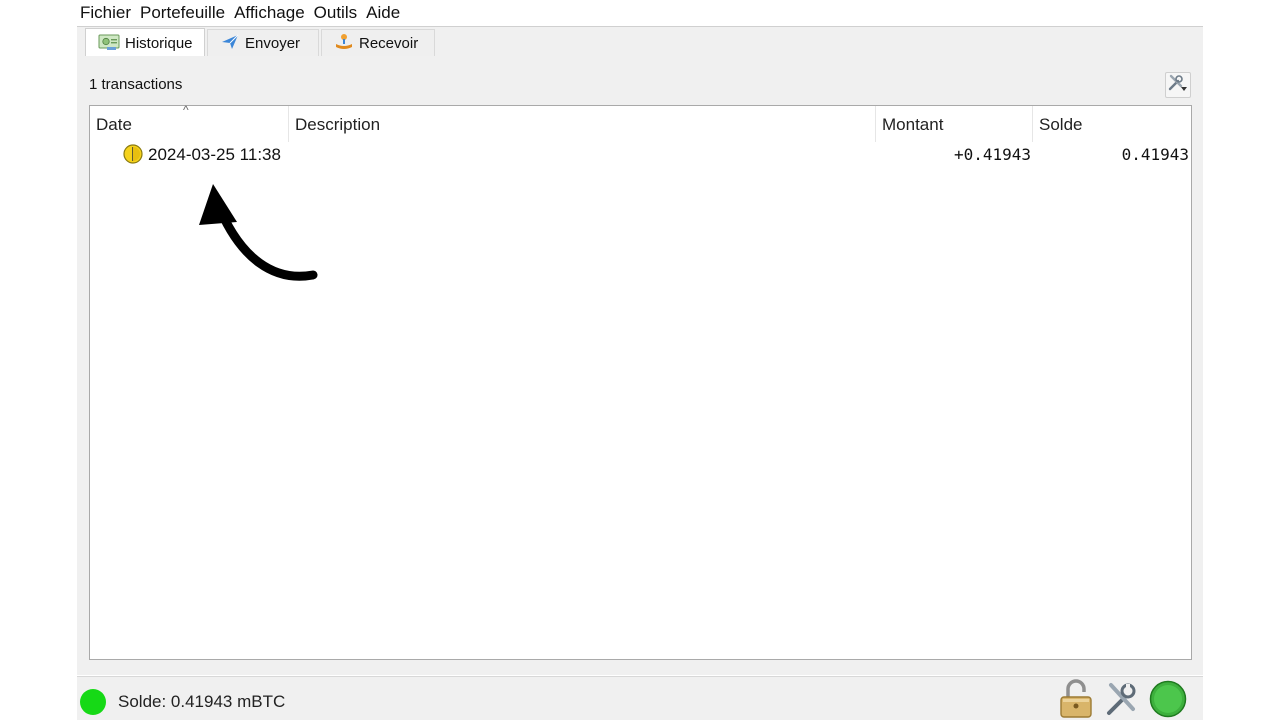 The image size is (1280, 720). What do you see at coordinates (640, 698) in the screenshot?
I see `status-bar: Solde: 0.41943 mBTC` at bounding box center [640, 698].